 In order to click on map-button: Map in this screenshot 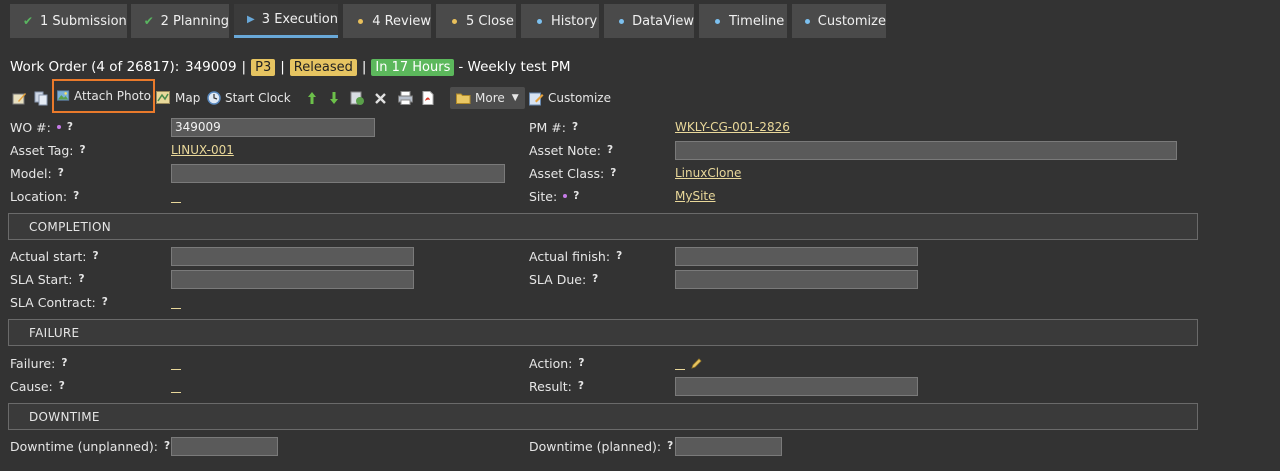, I will do `click(178, 98)`.